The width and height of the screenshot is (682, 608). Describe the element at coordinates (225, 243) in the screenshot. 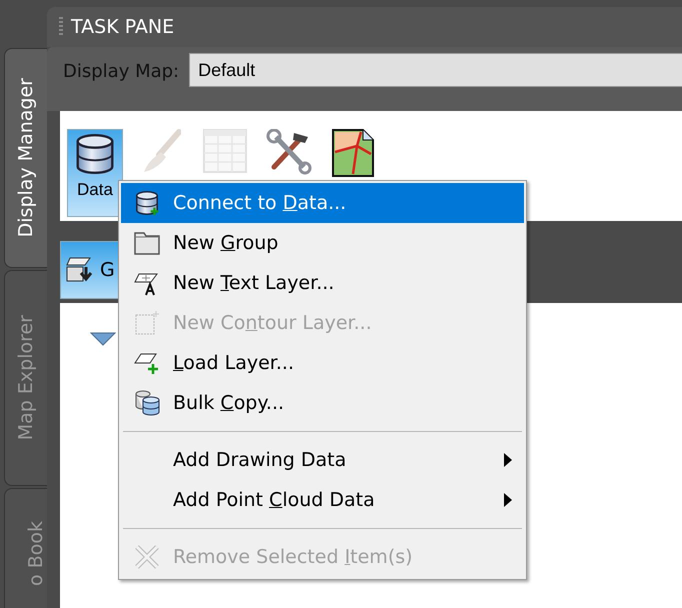

I see `menu-item-label: New Group` at that location.